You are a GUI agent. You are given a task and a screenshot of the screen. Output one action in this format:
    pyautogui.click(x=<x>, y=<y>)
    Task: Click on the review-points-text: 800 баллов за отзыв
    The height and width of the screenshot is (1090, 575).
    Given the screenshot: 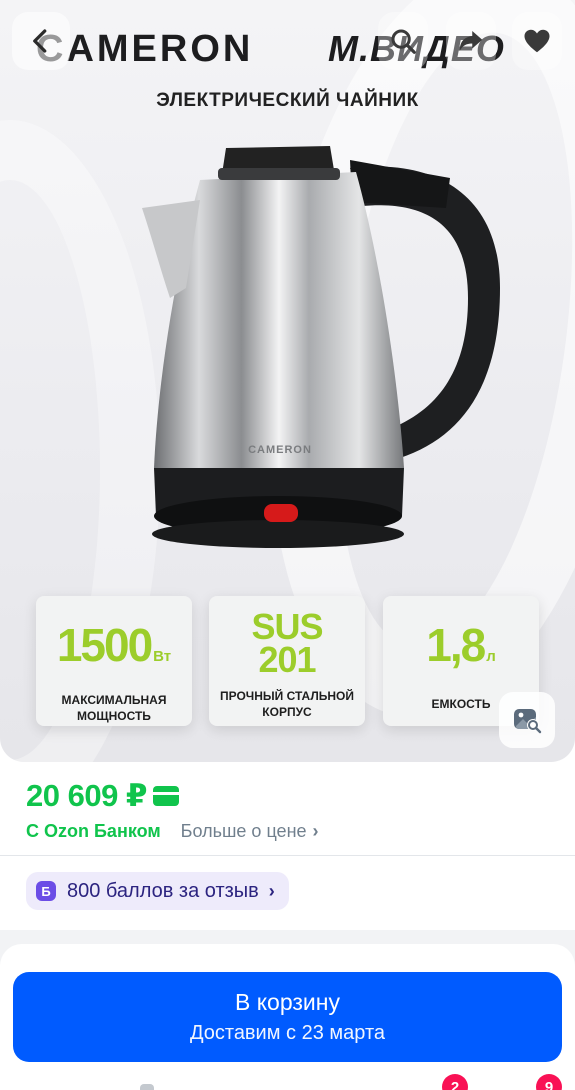 What is the action you would take?
    pyautogui.click(x=163, y=890)
    